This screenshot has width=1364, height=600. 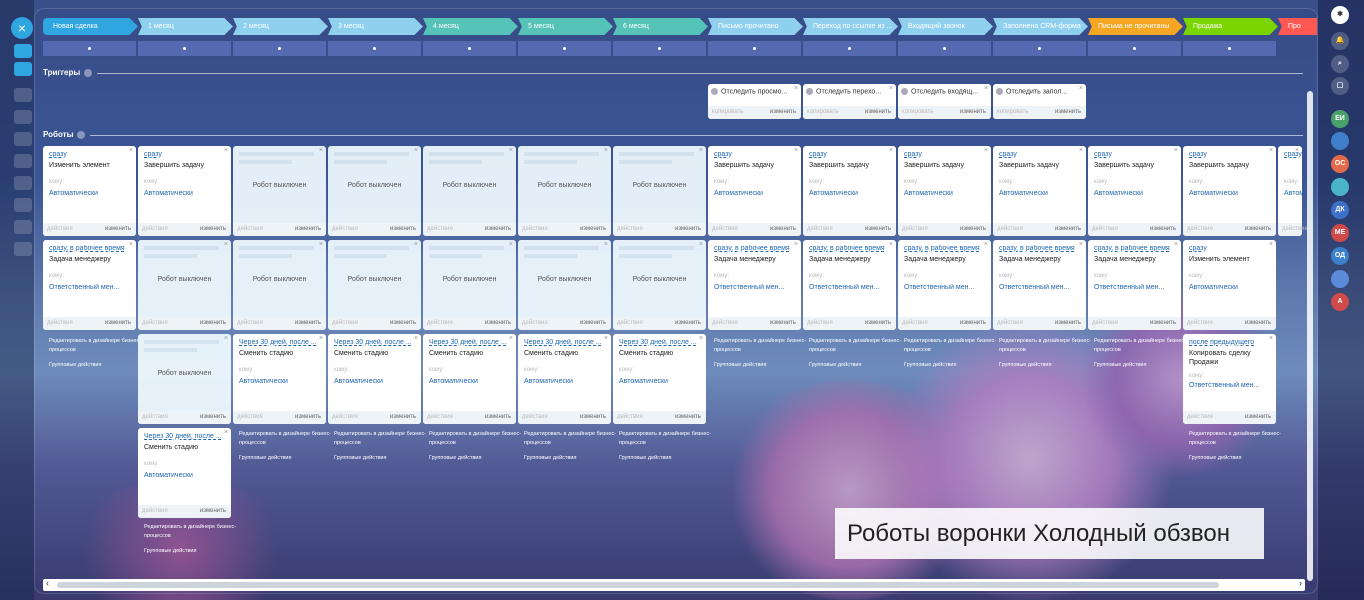 What do you see at coordinates (755, 26) in the screenshot?
I see `stage-7: Письмо прочитано` at bounding box center [755, 26].